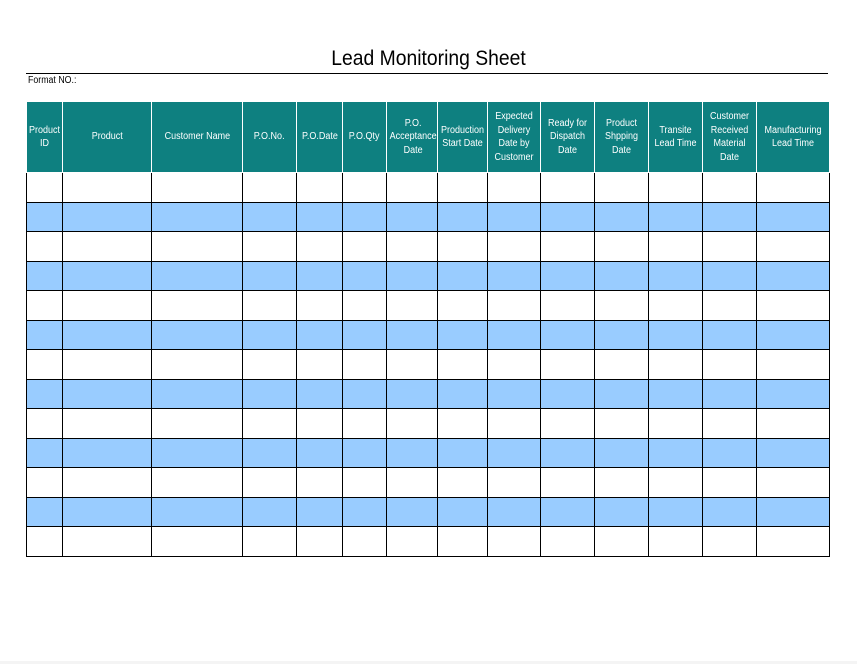 The width and height of the screenshot is (857, 664). What do you see at coordinates (462, 137) in the screenshot?
I see `col-header-production-start-date: Production Start Date` at bounding box center [462, 137].